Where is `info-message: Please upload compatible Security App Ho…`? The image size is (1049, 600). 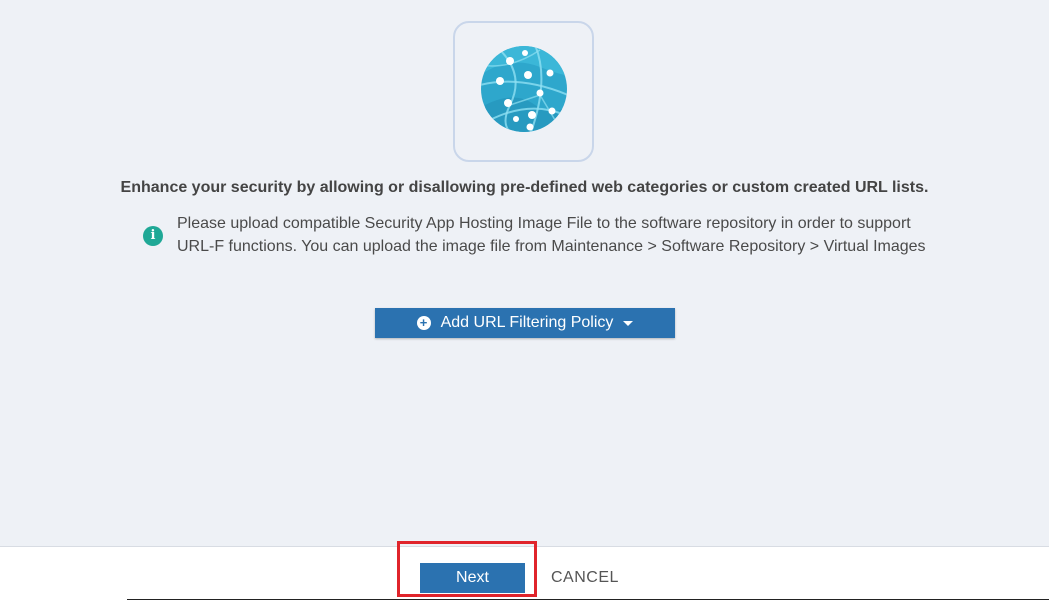 info-message: Please upload compatible Security App Ho… is located at coordinates (551, 235).